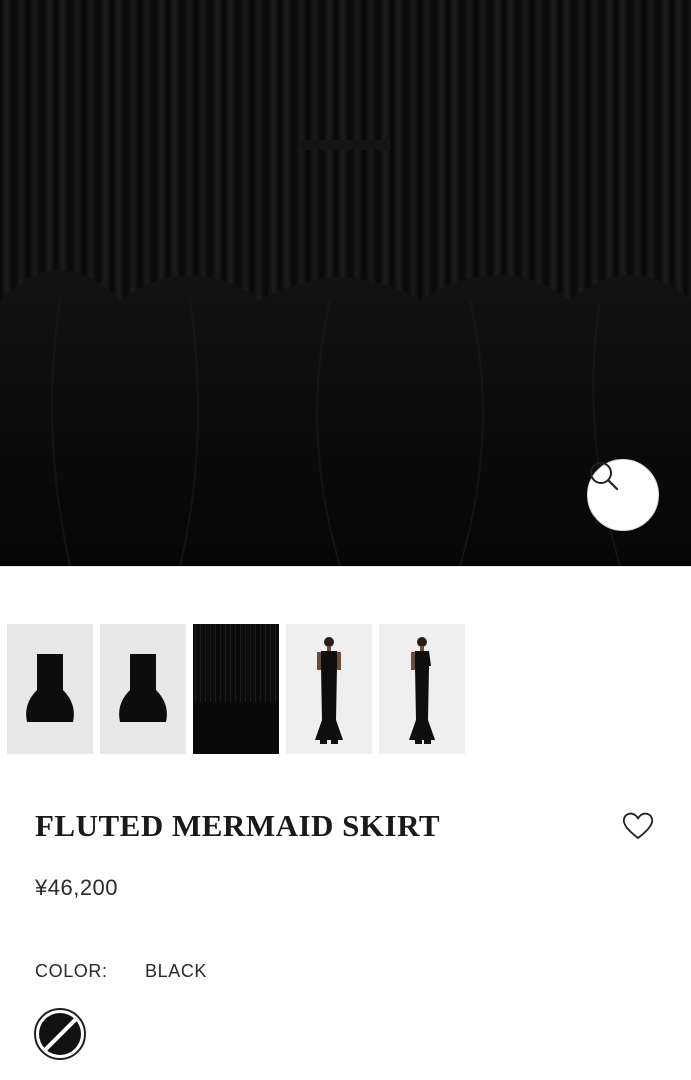 Image resolution: width=691 pixels, height=1080 pixels. I want to click on thumbnail-flat-back, so click(143, 689).